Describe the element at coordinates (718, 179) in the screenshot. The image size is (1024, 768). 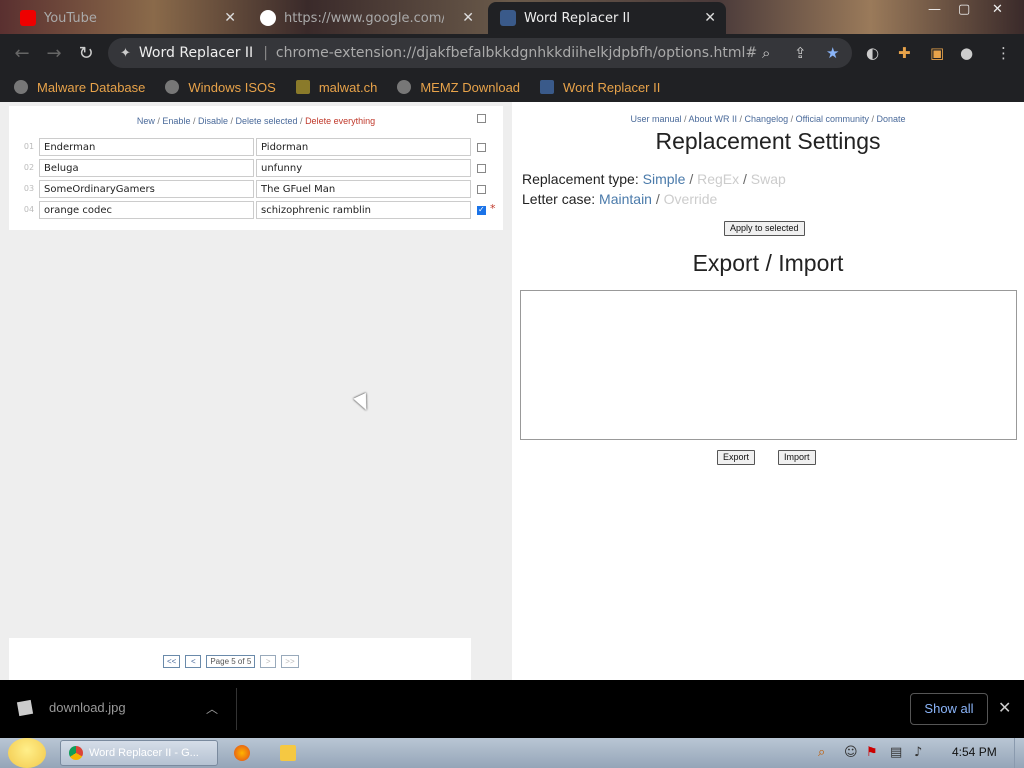
I see `option-regex: RegEx` at that location.